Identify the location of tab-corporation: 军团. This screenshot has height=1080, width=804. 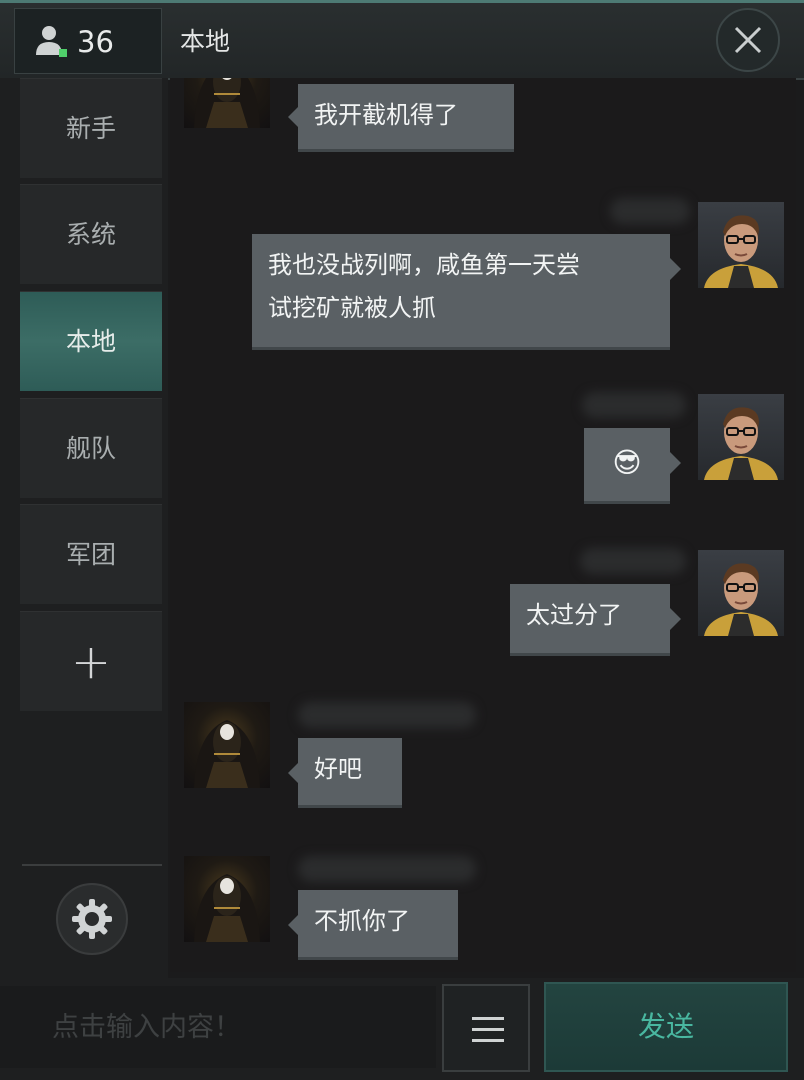
(91, 554).